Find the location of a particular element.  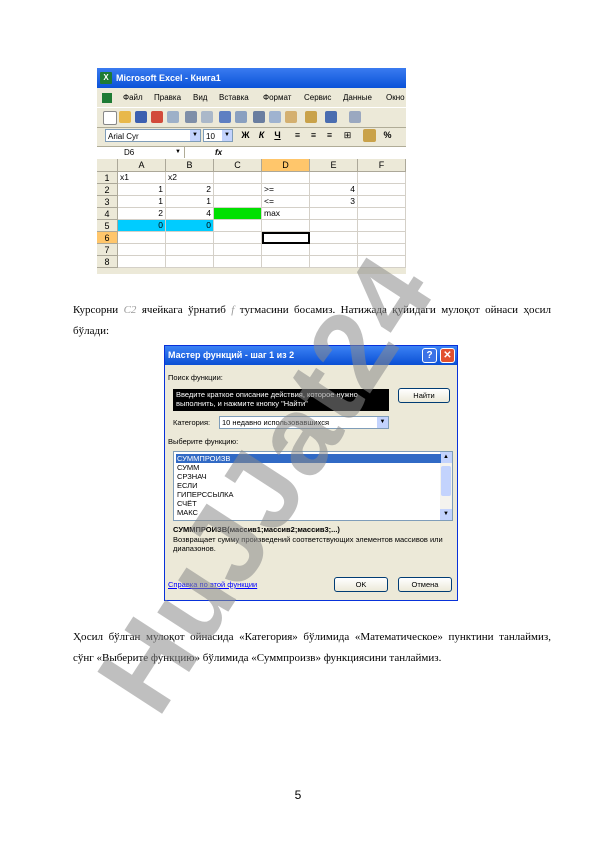

row-header-7: 7 is located at coordinates (107, 250).